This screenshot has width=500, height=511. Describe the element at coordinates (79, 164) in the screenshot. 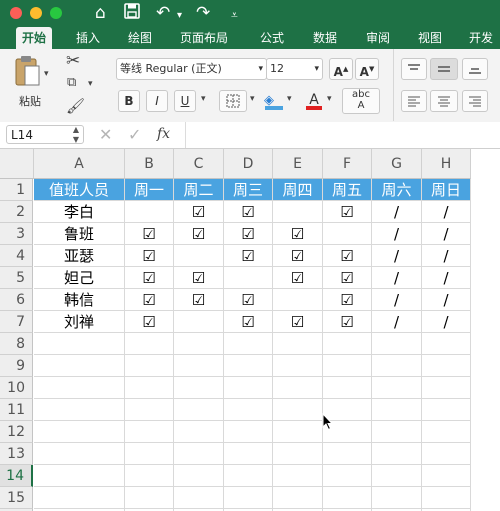

I see `column-header: A` at that location.